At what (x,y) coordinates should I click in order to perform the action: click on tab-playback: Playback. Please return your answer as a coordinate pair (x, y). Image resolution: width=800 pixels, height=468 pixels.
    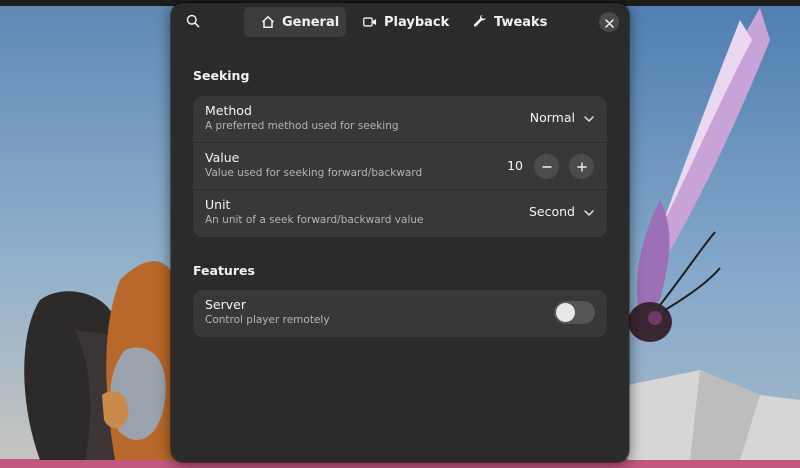
    Looking at the image, I should click on (399, 22).